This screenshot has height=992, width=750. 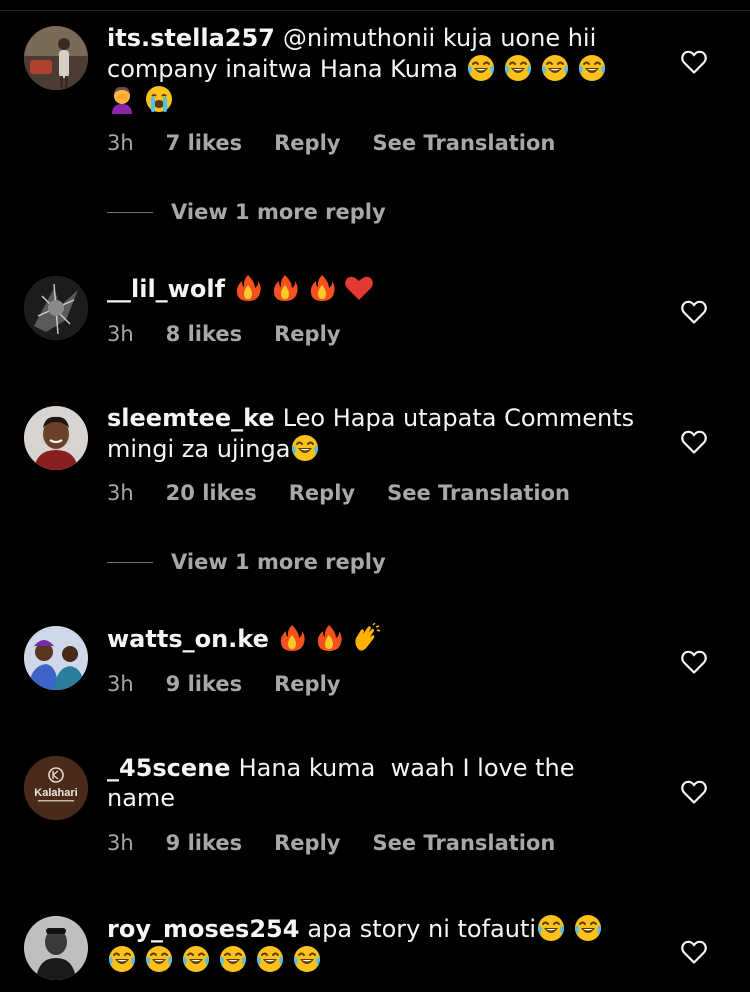 I want to click on avatar: Kalahari, so click(x=56, y=788).